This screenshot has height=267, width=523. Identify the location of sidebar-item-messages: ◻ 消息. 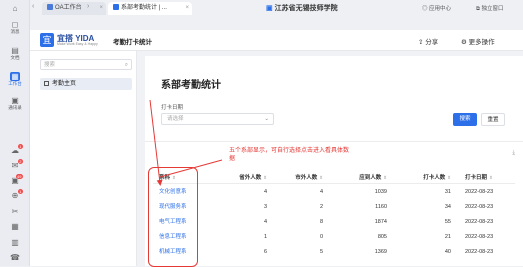
(15, 27).